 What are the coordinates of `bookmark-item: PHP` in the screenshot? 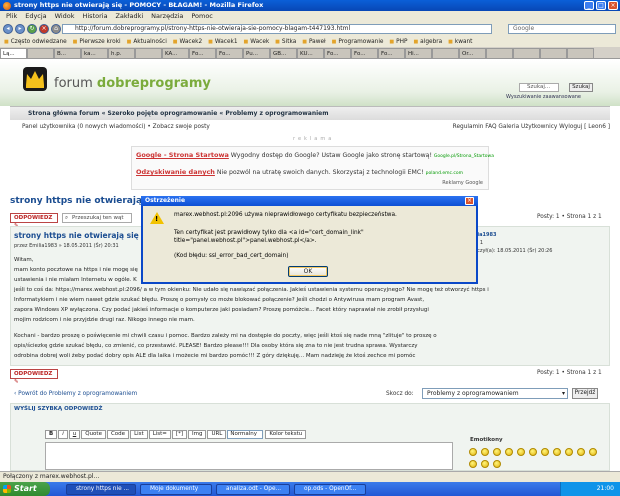 It's located at (398, 42).